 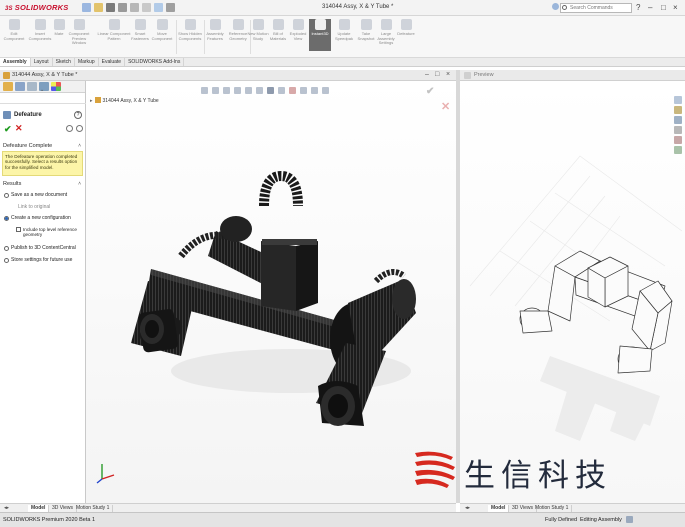 What do you see at coordinates (406, 28) in the screenshot?
I see `defeature-button: Defeature` at bounding box center [406, 28].